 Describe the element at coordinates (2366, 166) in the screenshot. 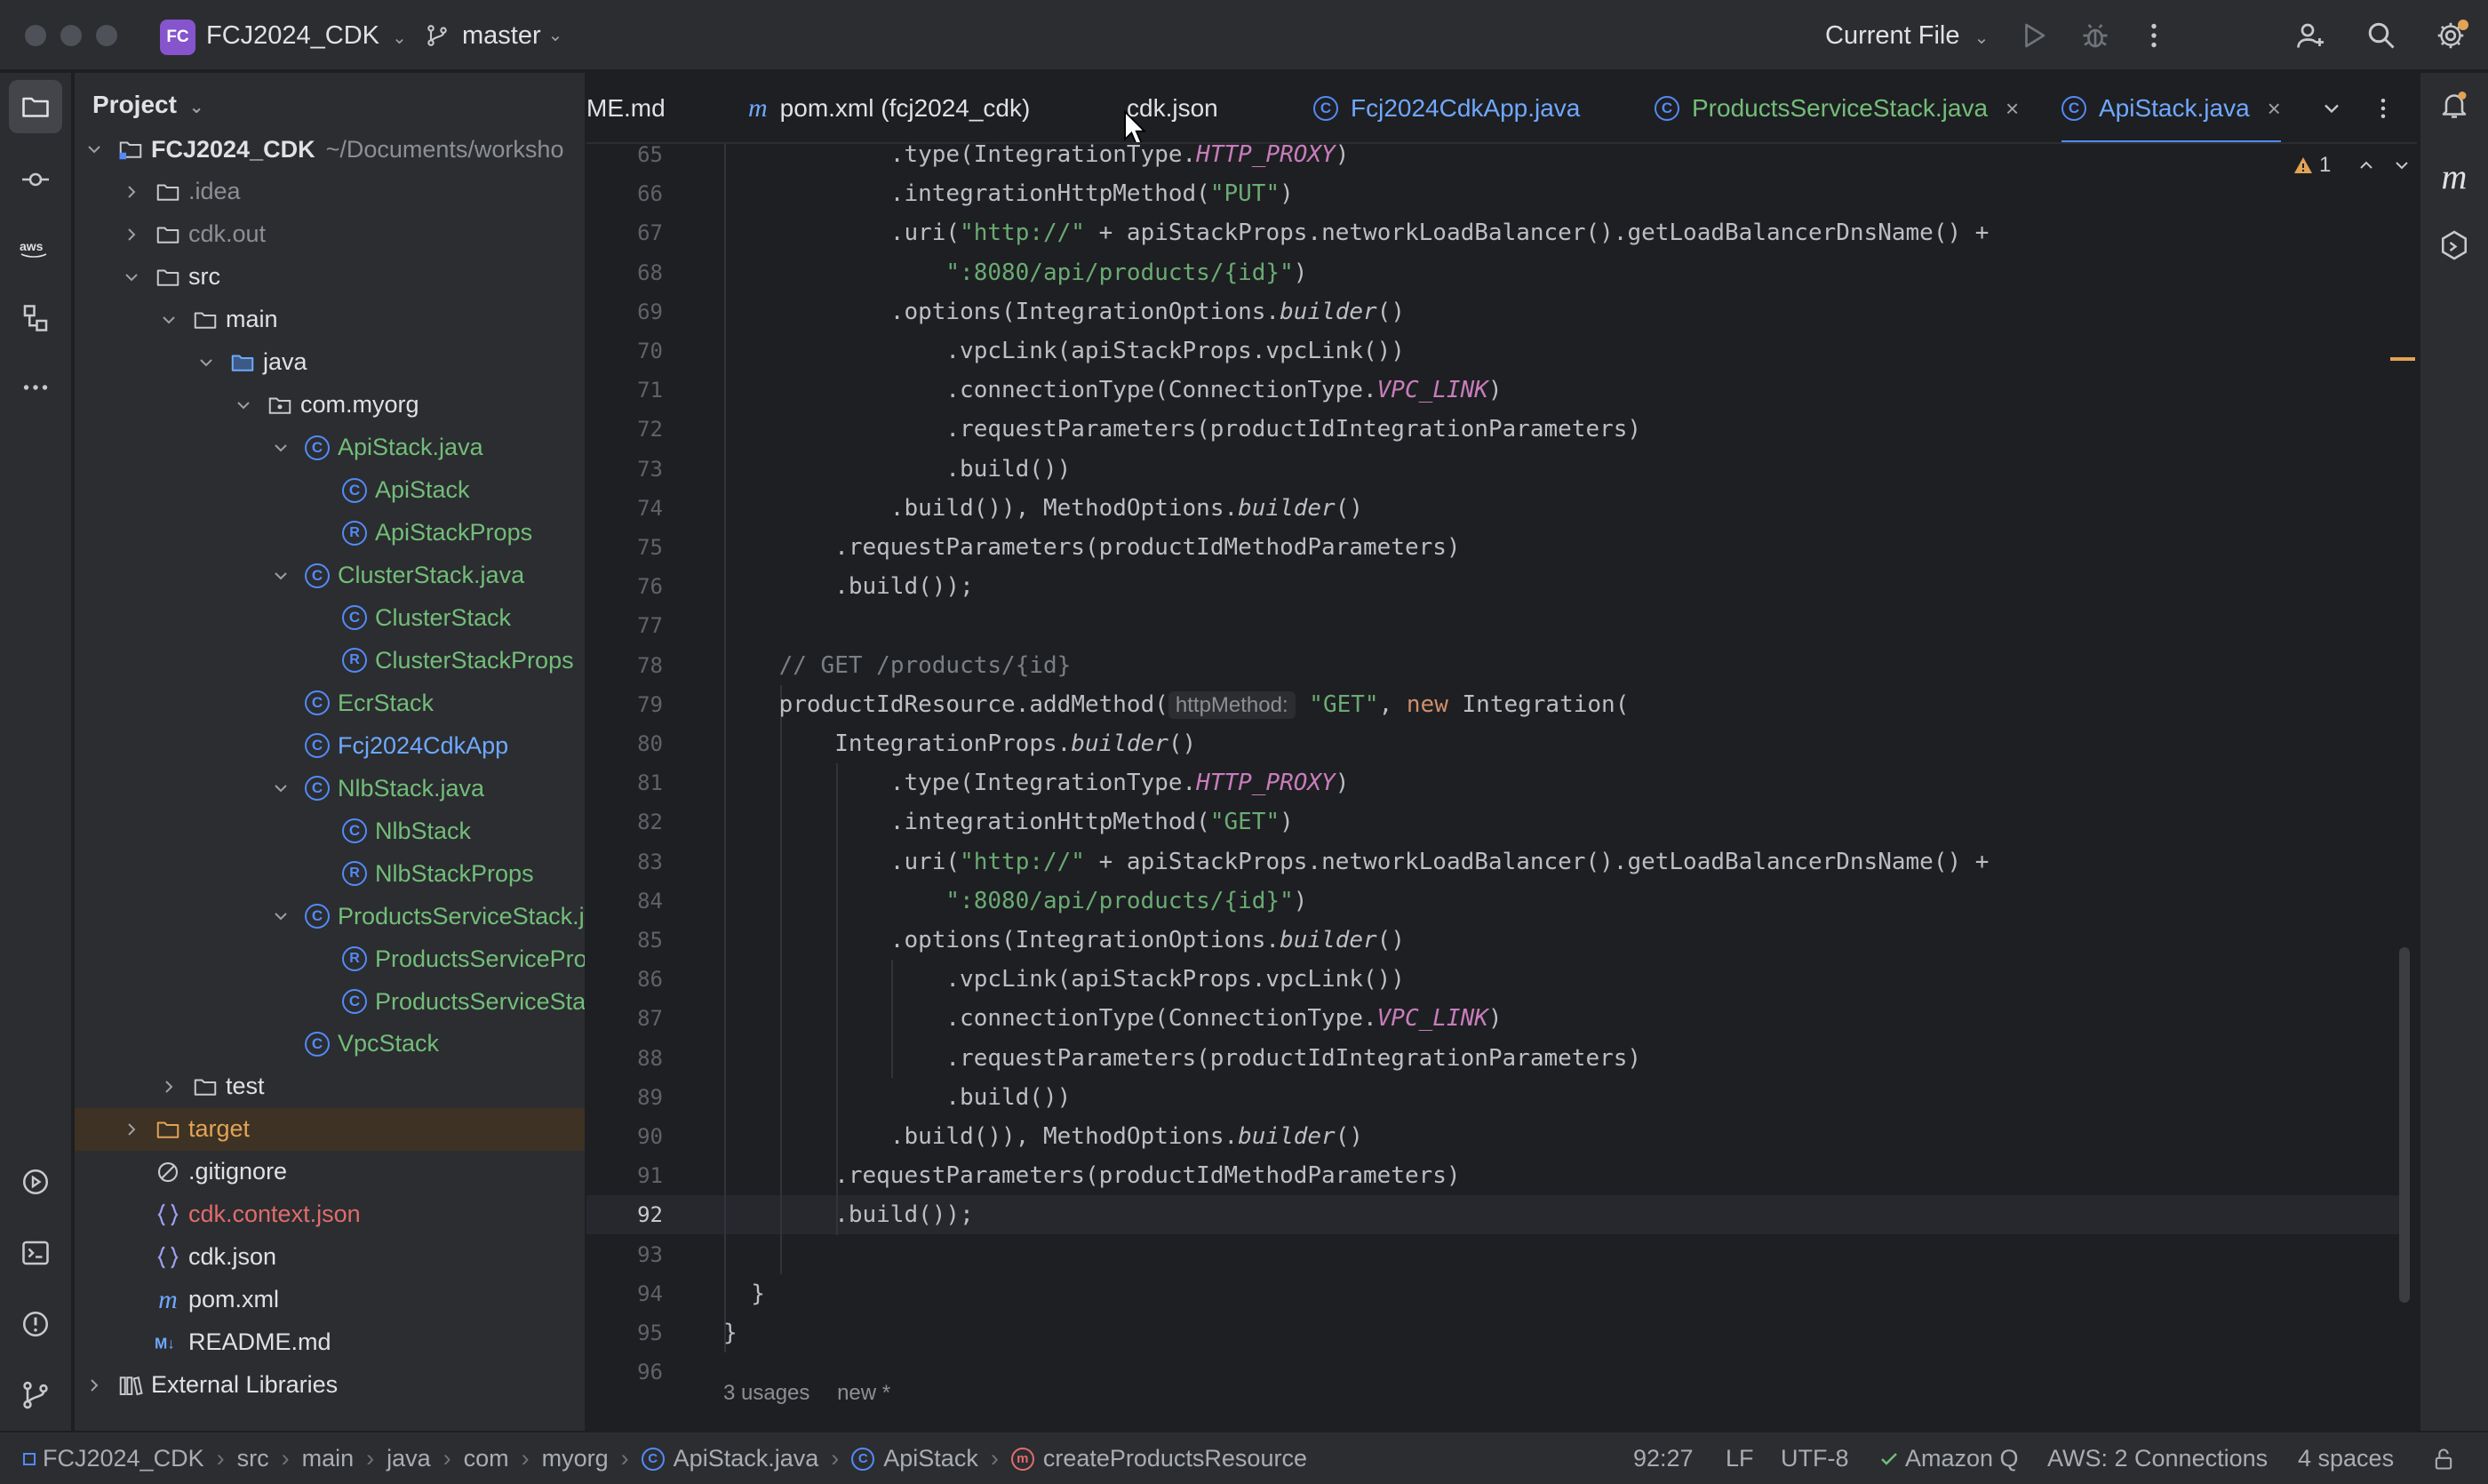

I see `chevron-up-icon` at that location.